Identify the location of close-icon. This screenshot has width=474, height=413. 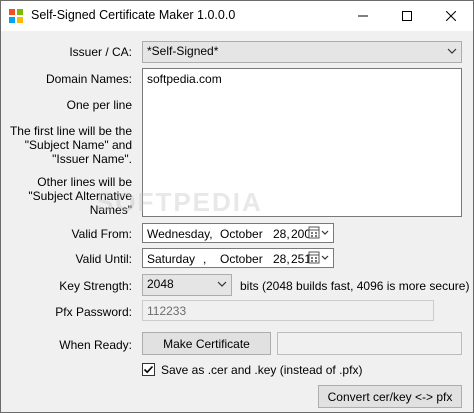
(451, 16).